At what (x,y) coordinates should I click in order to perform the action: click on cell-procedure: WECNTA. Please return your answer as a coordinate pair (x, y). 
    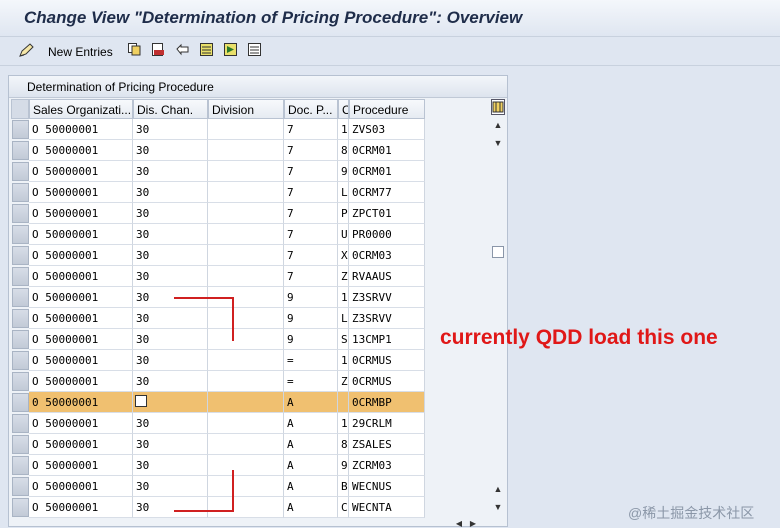
    Looking at the image, I should click on (387, 507).